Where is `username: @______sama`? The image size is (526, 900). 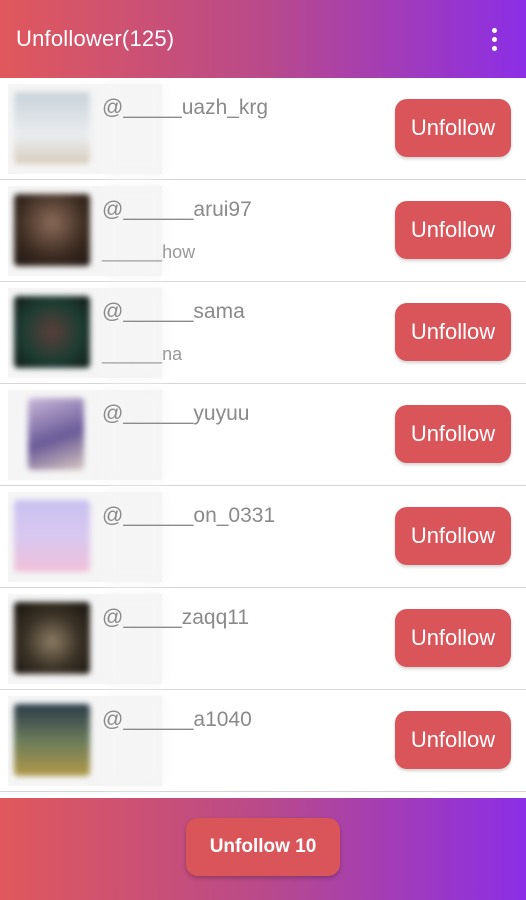
username: @______sama is located at coordinates (173, 311).